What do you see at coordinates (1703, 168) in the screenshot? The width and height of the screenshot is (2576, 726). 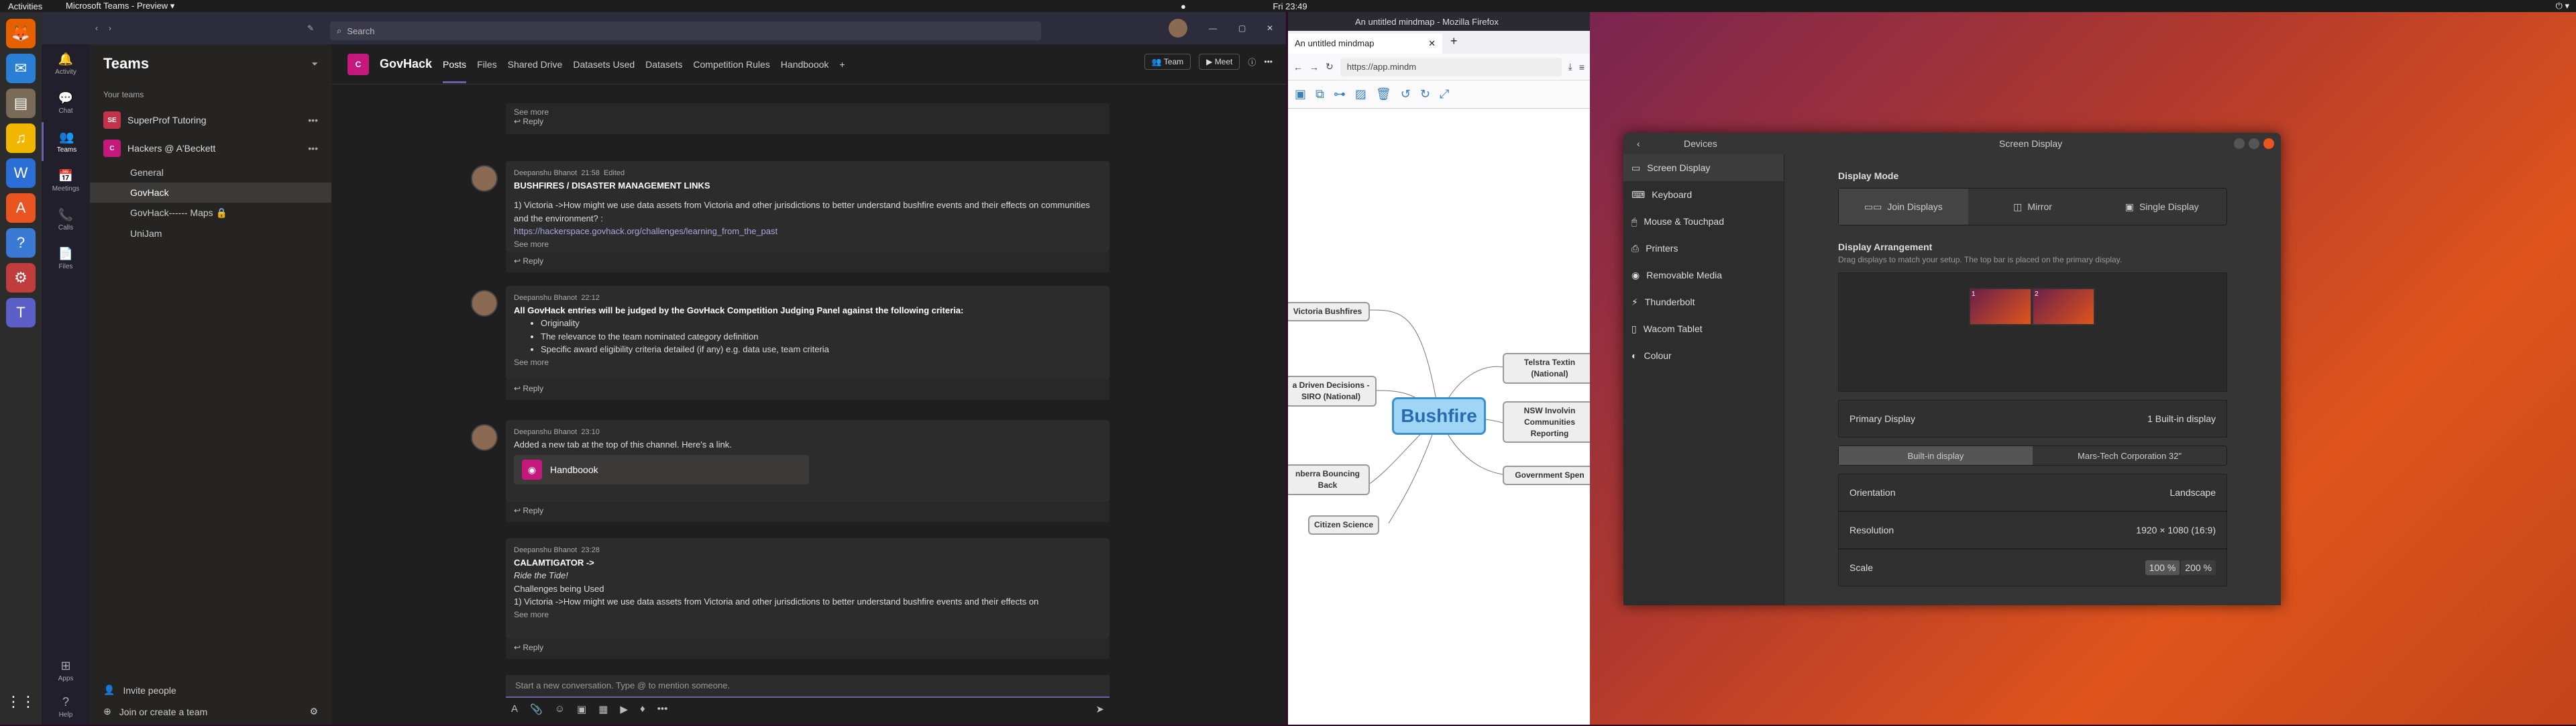 I see `sidebar-item-screen-display: ▭ Screen Display` at bounding box center [1703, 168].